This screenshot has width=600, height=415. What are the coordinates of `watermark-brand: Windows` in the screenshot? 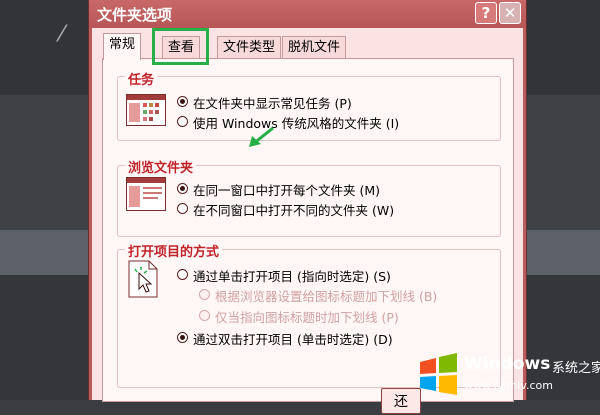 It's located at (507, 364).